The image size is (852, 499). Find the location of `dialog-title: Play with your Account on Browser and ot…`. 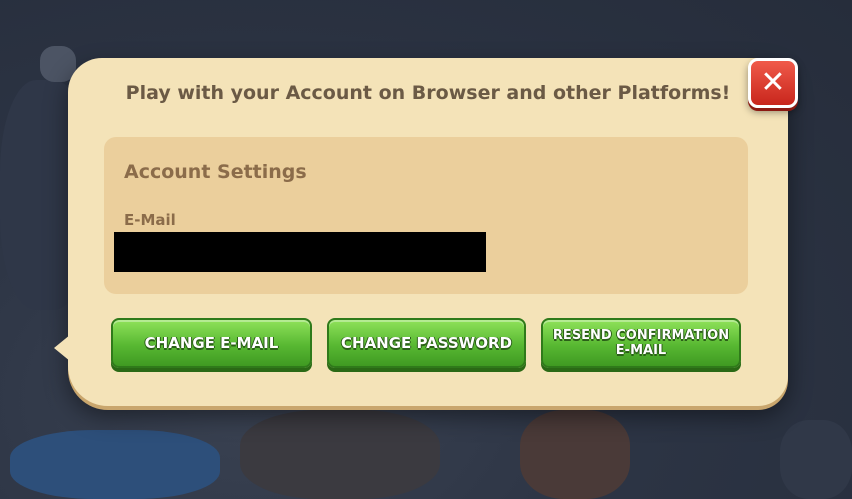

dialog-title: Play with your Account on Browser and ot… is located at coordinates (428, 93).